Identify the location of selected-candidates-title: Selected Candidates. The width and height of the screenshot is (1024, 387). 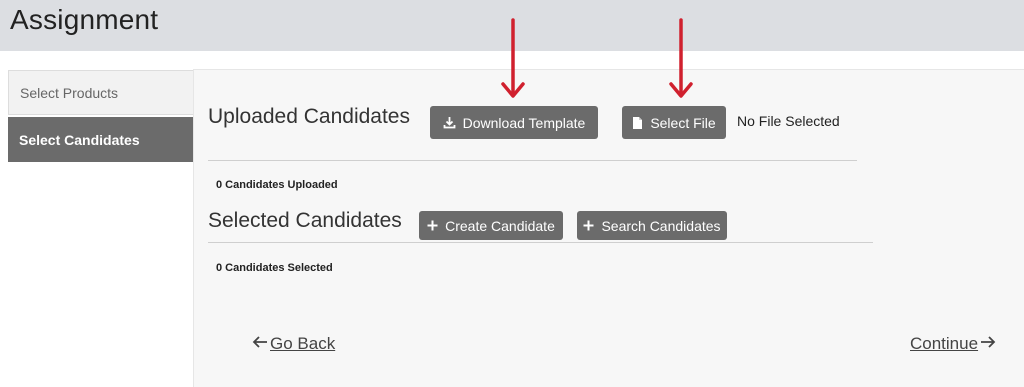
(305, 220).